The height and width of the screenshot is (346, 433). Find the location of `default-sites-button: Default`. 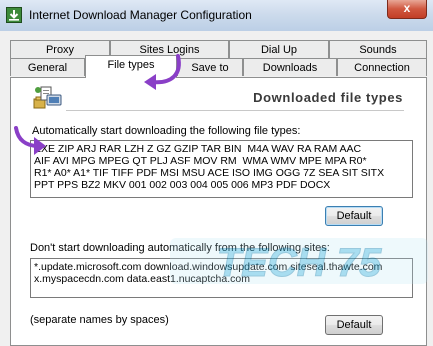

default-sites-button: Default is located at coordinates (354, 325).